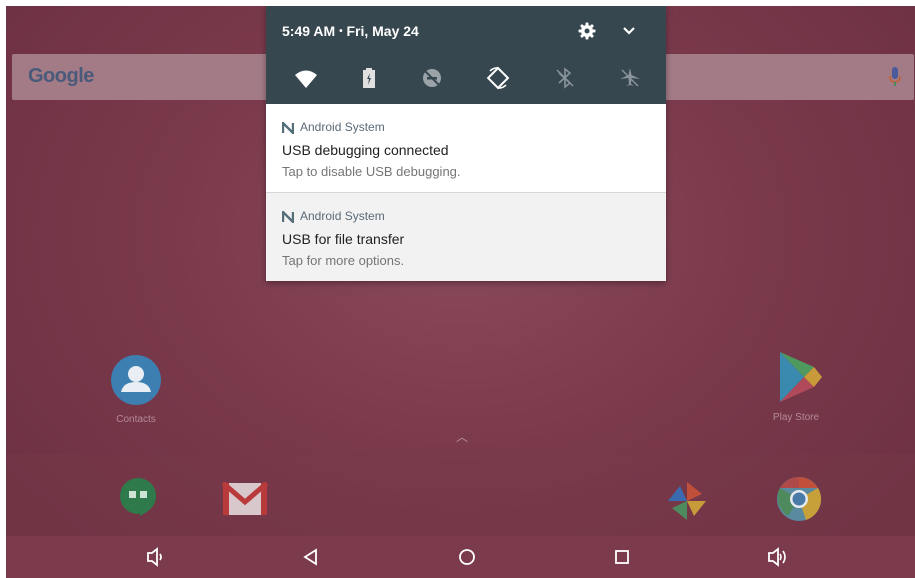 Image resolution: width=915 pixels, height=578 pixels. I want to click on expand-chevron-icon, so click(629, 31).